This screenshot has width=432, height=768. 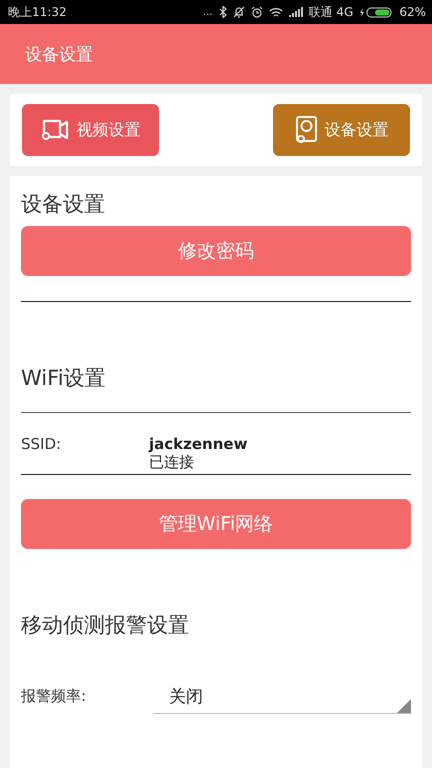 What do you see at coordinates (198, 444) in the screenshot?
I see `ssid-value: jackzennew` at bounding box center [198, 444].